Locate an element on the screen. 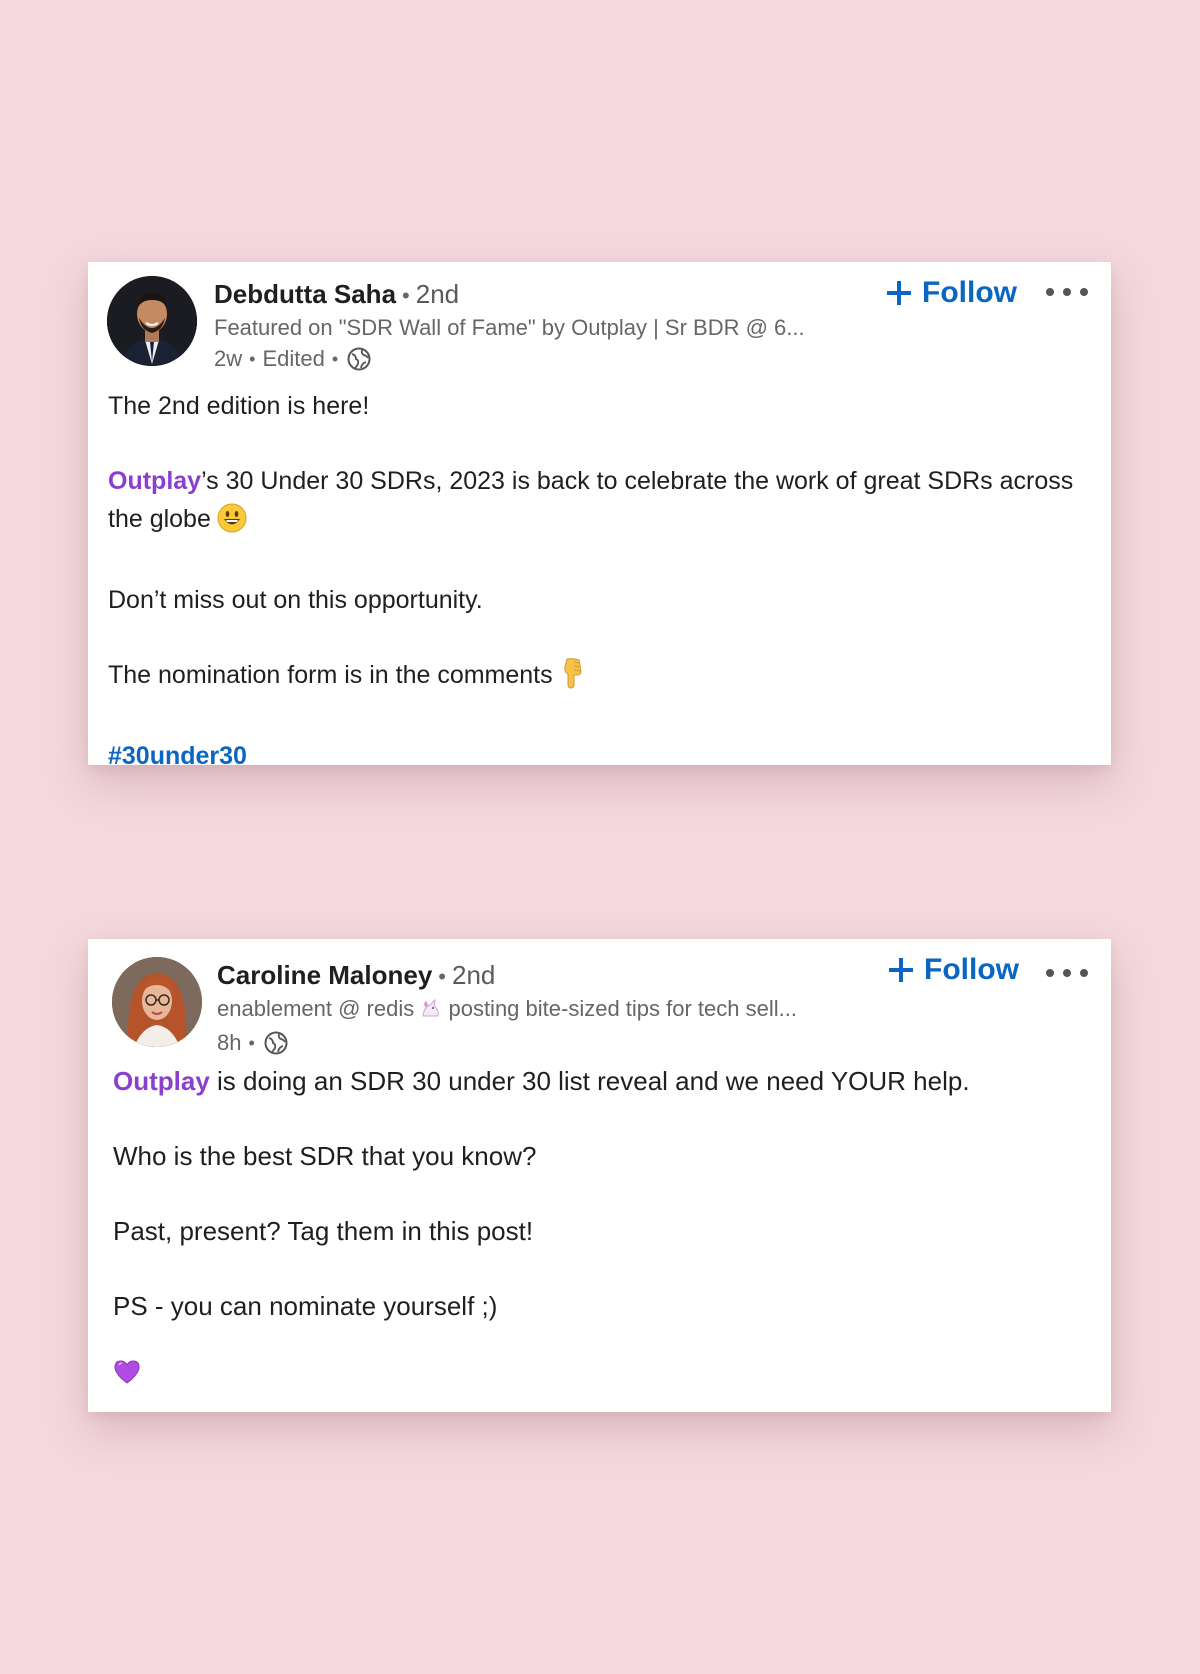 The image size is (1200, 1674). grinning-face-emoji is located at coordinates (232, 523).